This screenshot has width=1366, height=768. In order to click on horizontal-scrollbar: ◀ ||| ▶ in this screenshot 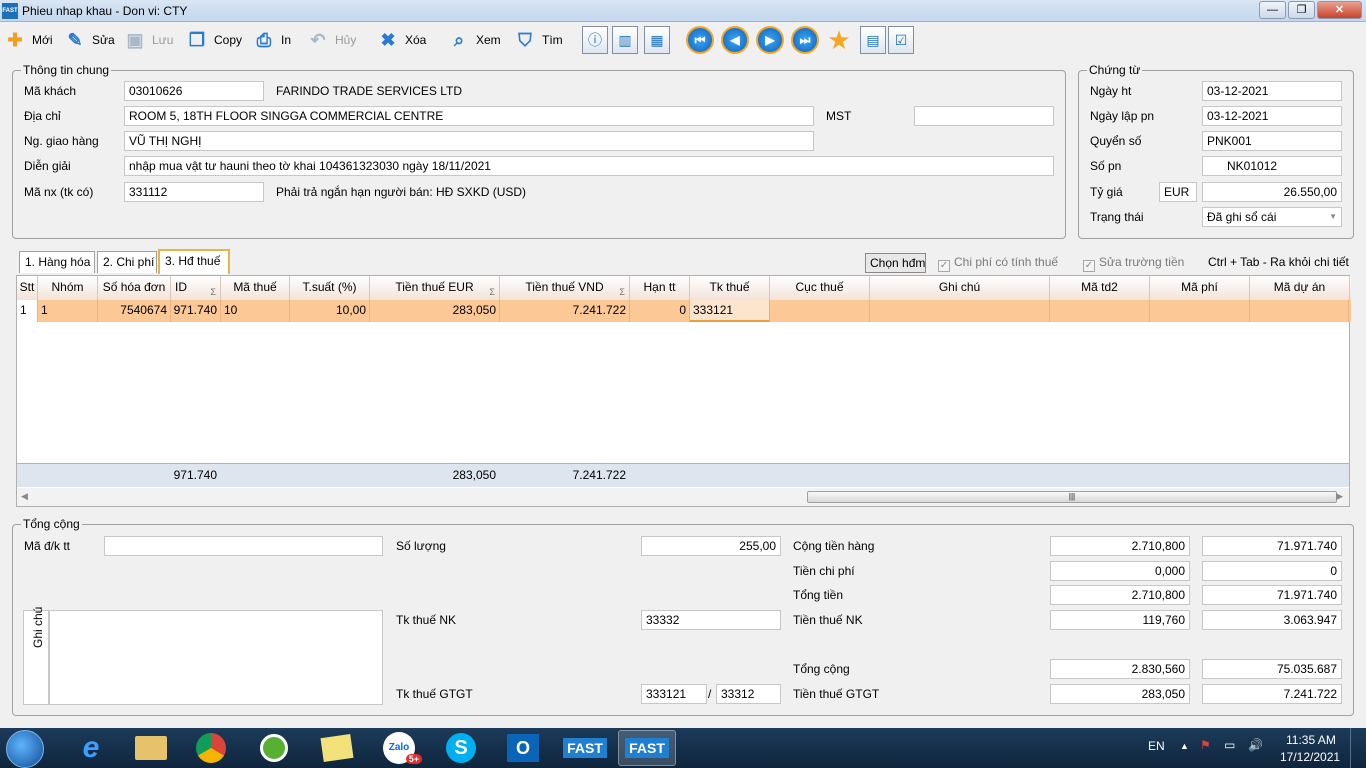, I will do `click(683, 497)`.